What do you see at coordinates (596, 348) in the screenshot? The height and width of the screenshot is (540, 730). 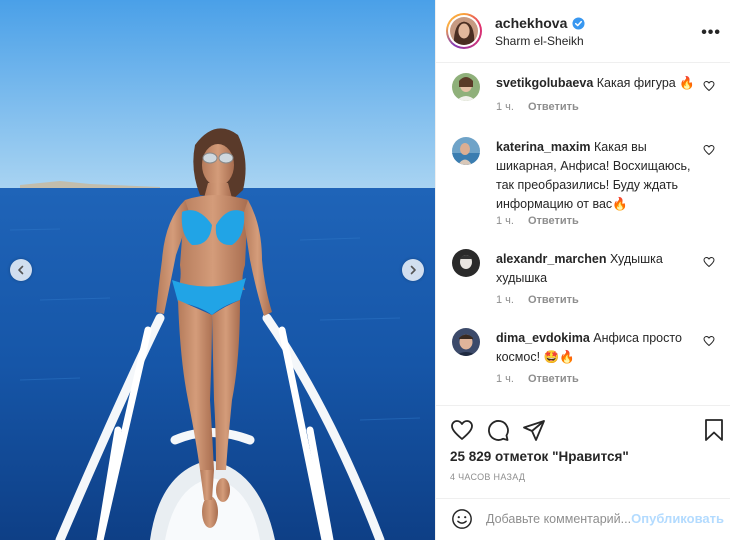 I see `comment-text-block: dima_evdokima Анфиса просто космос! 🤩🔥` at bounding box center [596, 348].